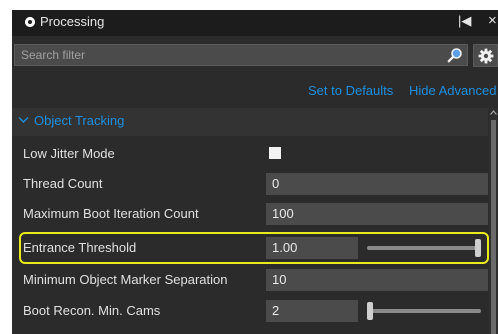 This screenshot has height=334, width=498. I want to click on entrance-threshold-field: 1.00, so click(312, 248).